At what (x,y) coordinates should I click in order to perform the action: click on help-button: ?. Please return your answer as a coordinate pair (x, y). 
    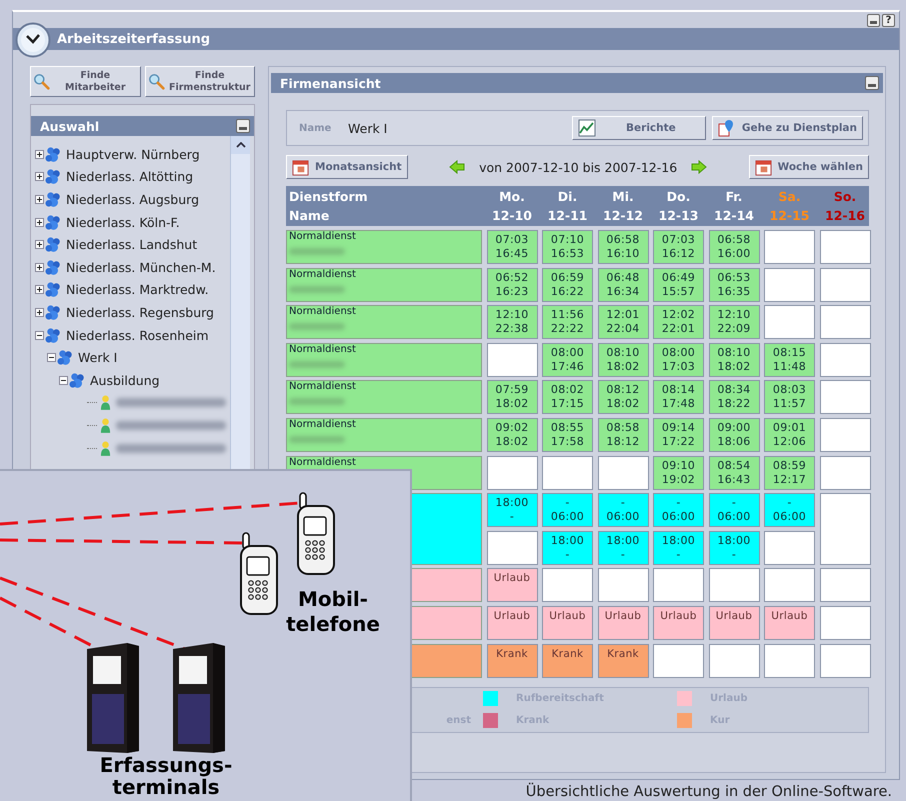
    Looking at the image, I should click on (888, 20).